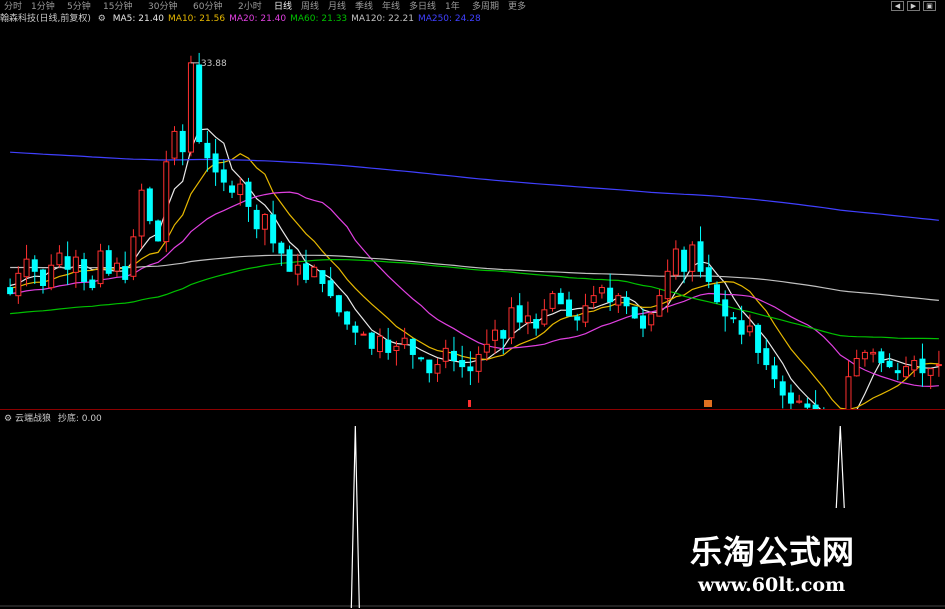  Describe the element at coordinates (319, 19) in the screenshot. I see `legend-item: MA60: 21.33` at that location.